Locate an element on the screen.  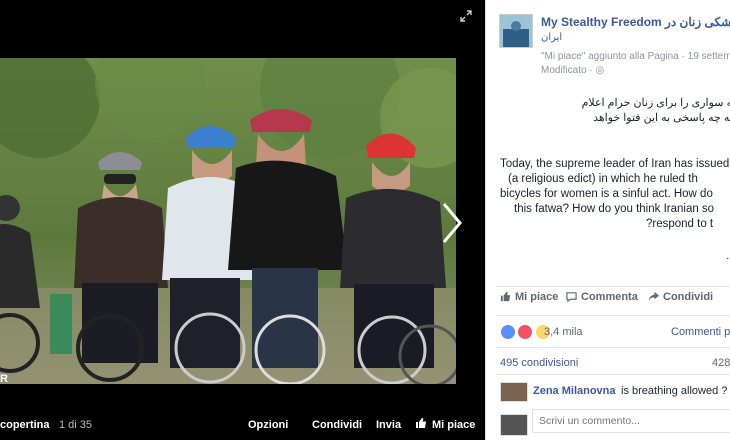
page-name-continued: ایران is located at coordinates (551, 37).